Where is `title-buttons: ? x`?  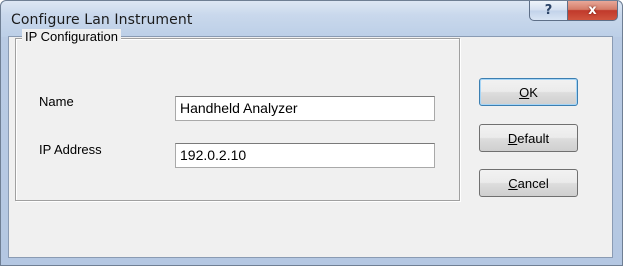 title-buttons: ? x is located at coordinates (573, 12).